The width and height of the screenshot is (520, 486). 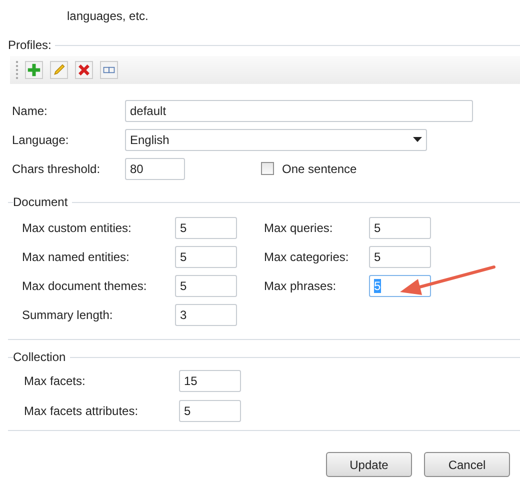 I want to click on field-label: Max named entities:, so click(x=76, y=257).